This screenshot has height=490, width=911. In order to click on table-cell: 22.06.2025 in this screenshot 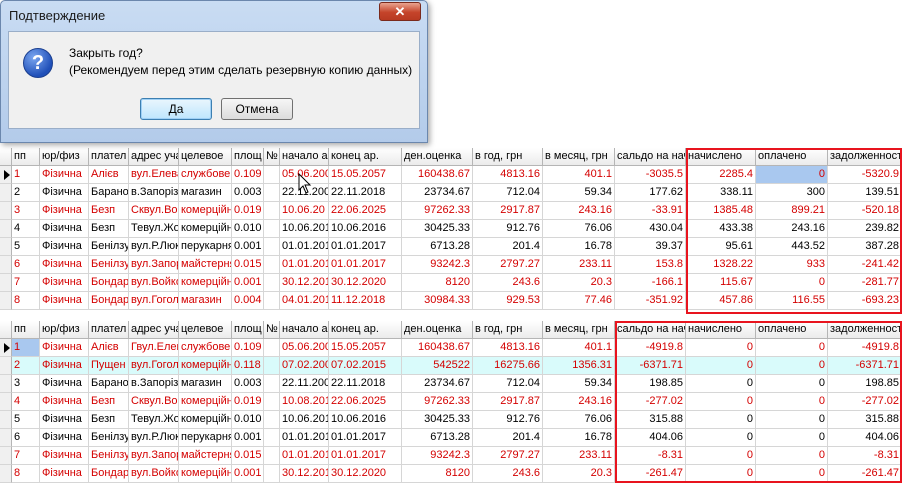, I will do `click(365, 211)`.